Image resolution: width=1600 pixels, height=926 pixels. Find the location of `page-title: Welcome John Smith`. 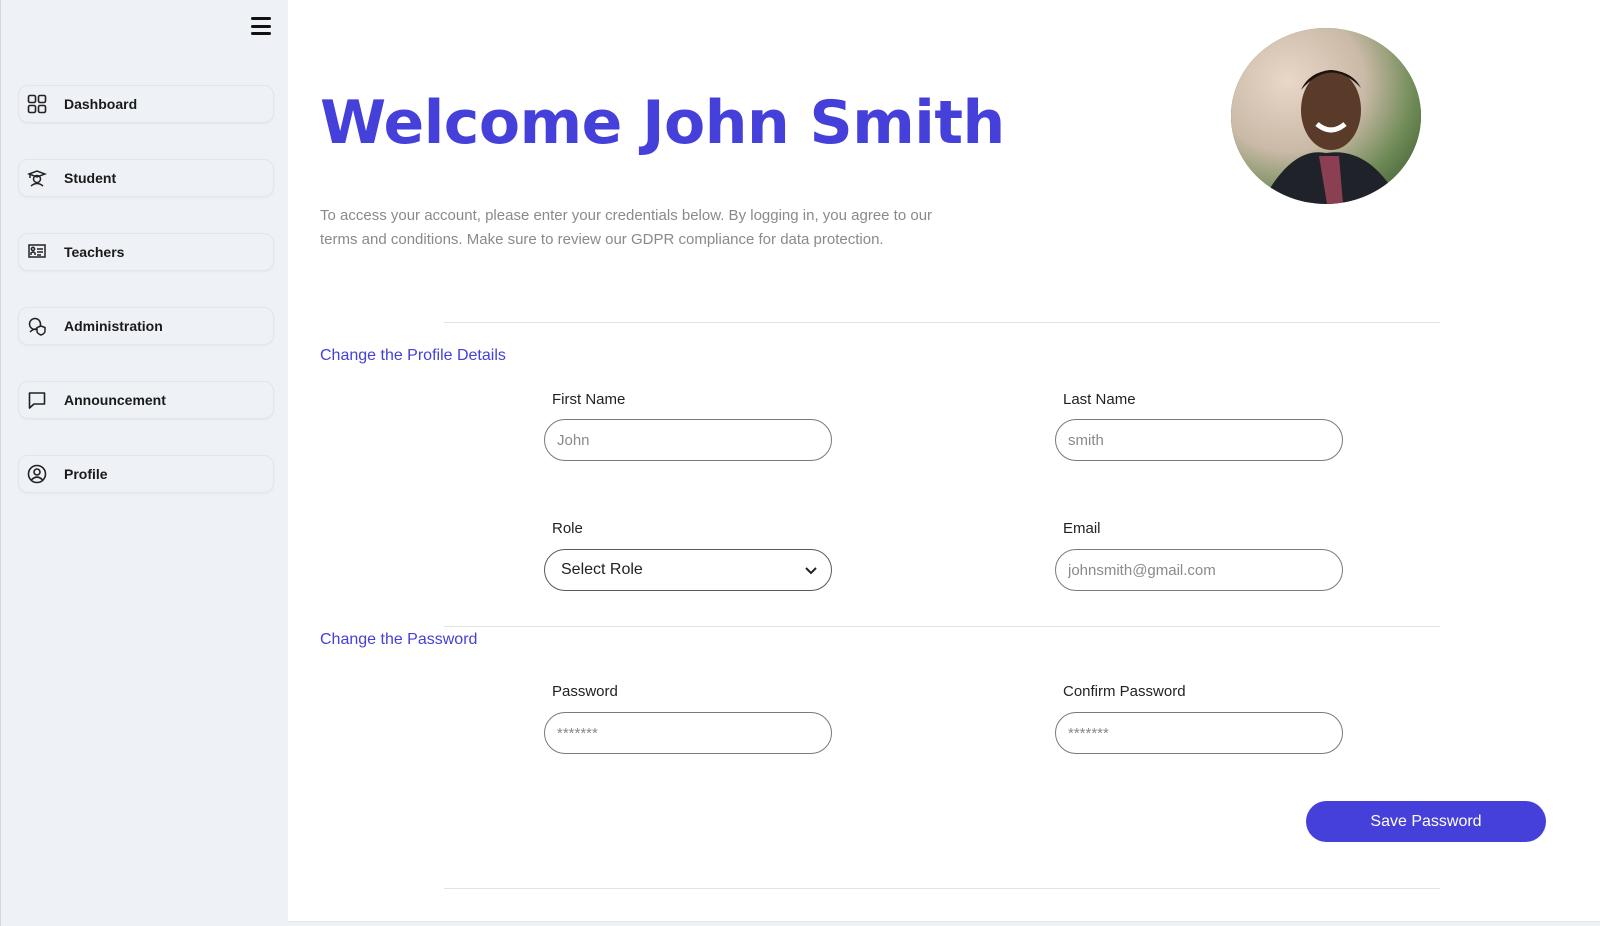

page-title: Welcome John Smith is located at coordinates (662, 123).